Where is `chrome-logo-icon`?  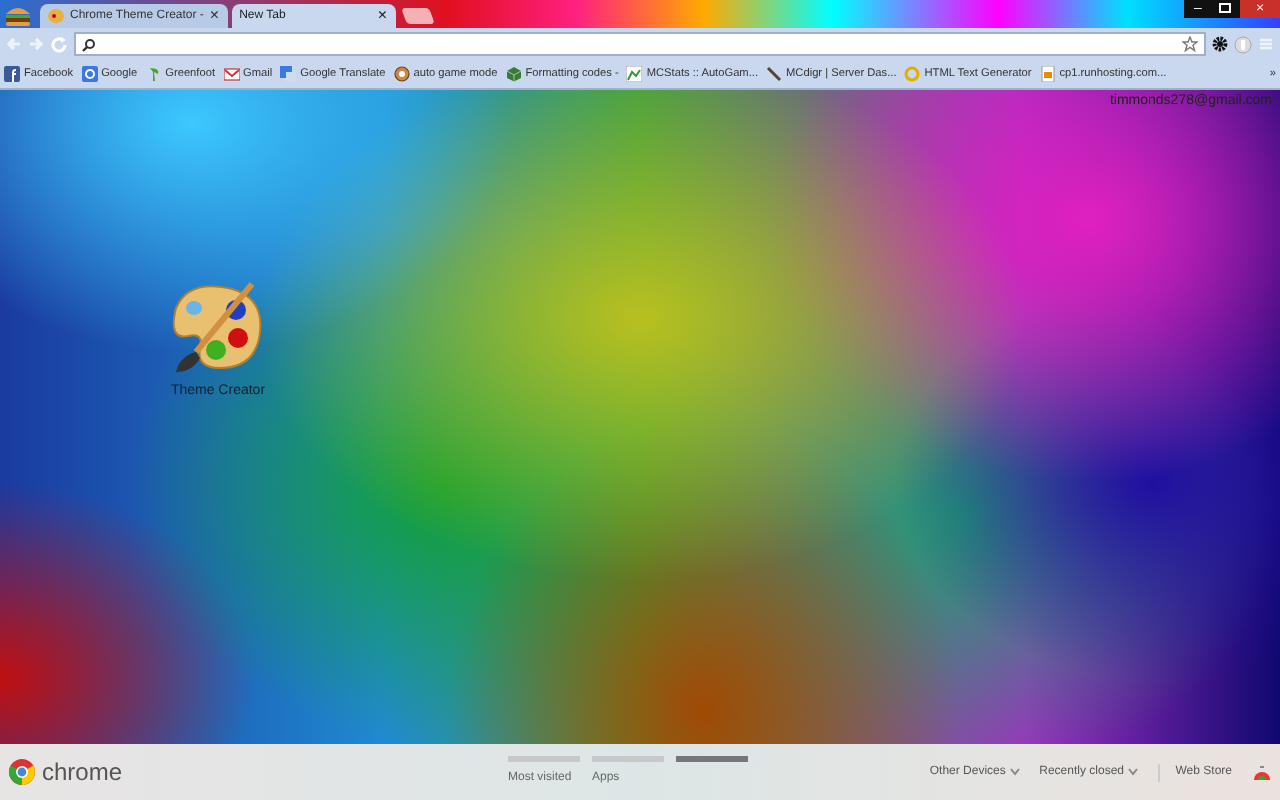
chrome-logo-icon is located at coordinates (22, 772).